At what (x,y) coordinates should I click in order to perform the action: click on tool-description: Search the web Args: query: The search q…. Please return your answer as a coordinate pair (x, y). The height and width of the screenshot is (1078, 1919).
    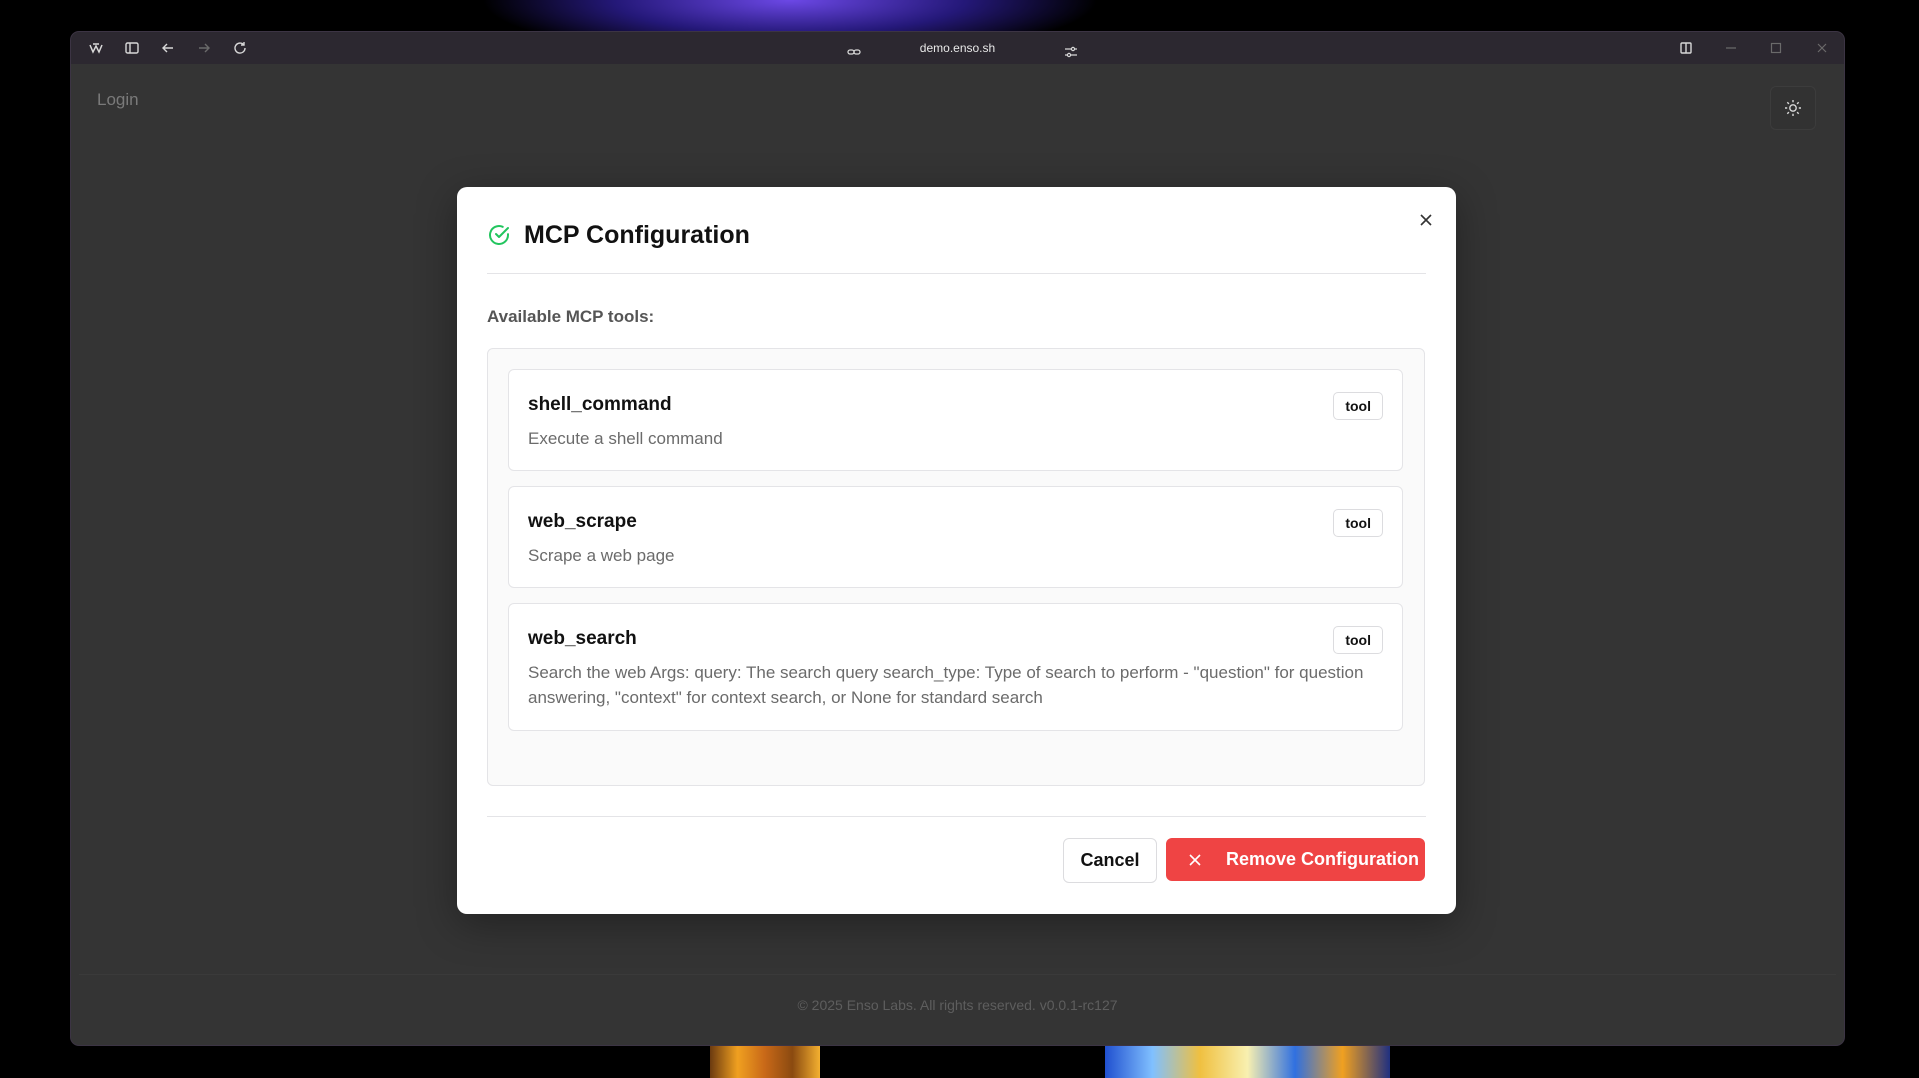
    Looking at the image, I should click on (946, 685).